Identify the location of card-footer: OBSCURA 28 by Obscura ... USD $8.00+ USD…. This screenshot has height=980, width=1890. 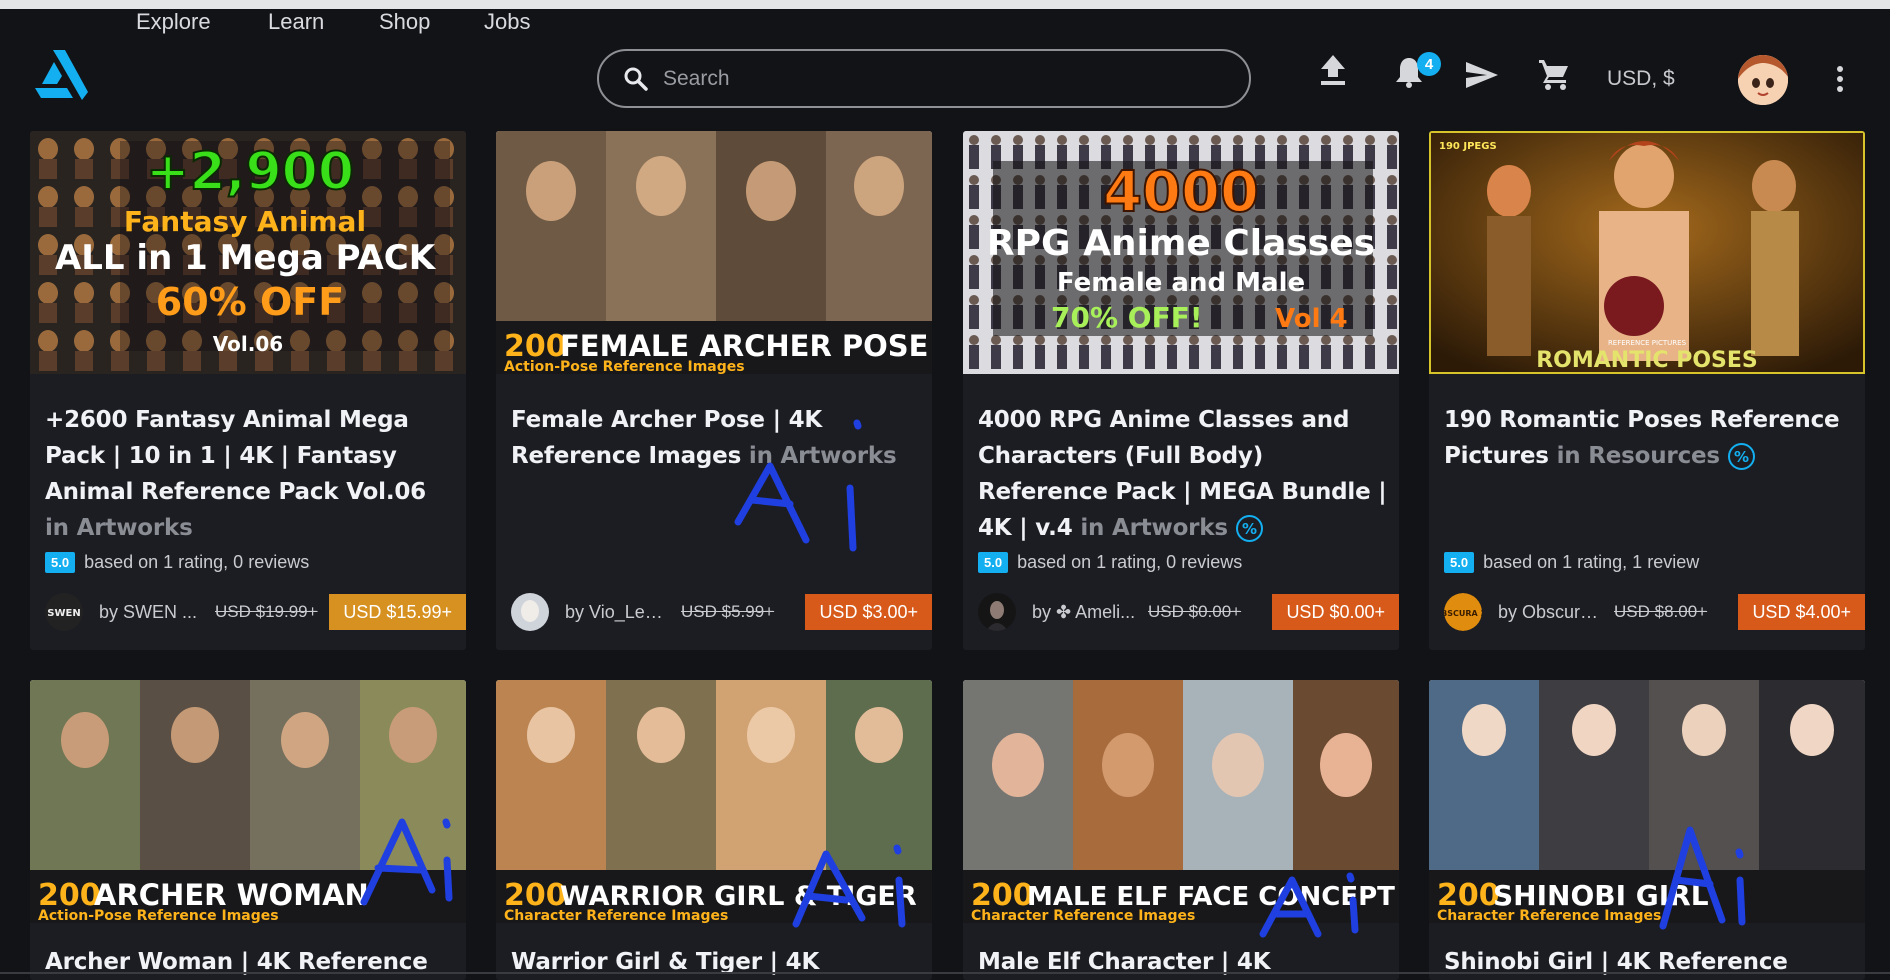
(1654, 612).